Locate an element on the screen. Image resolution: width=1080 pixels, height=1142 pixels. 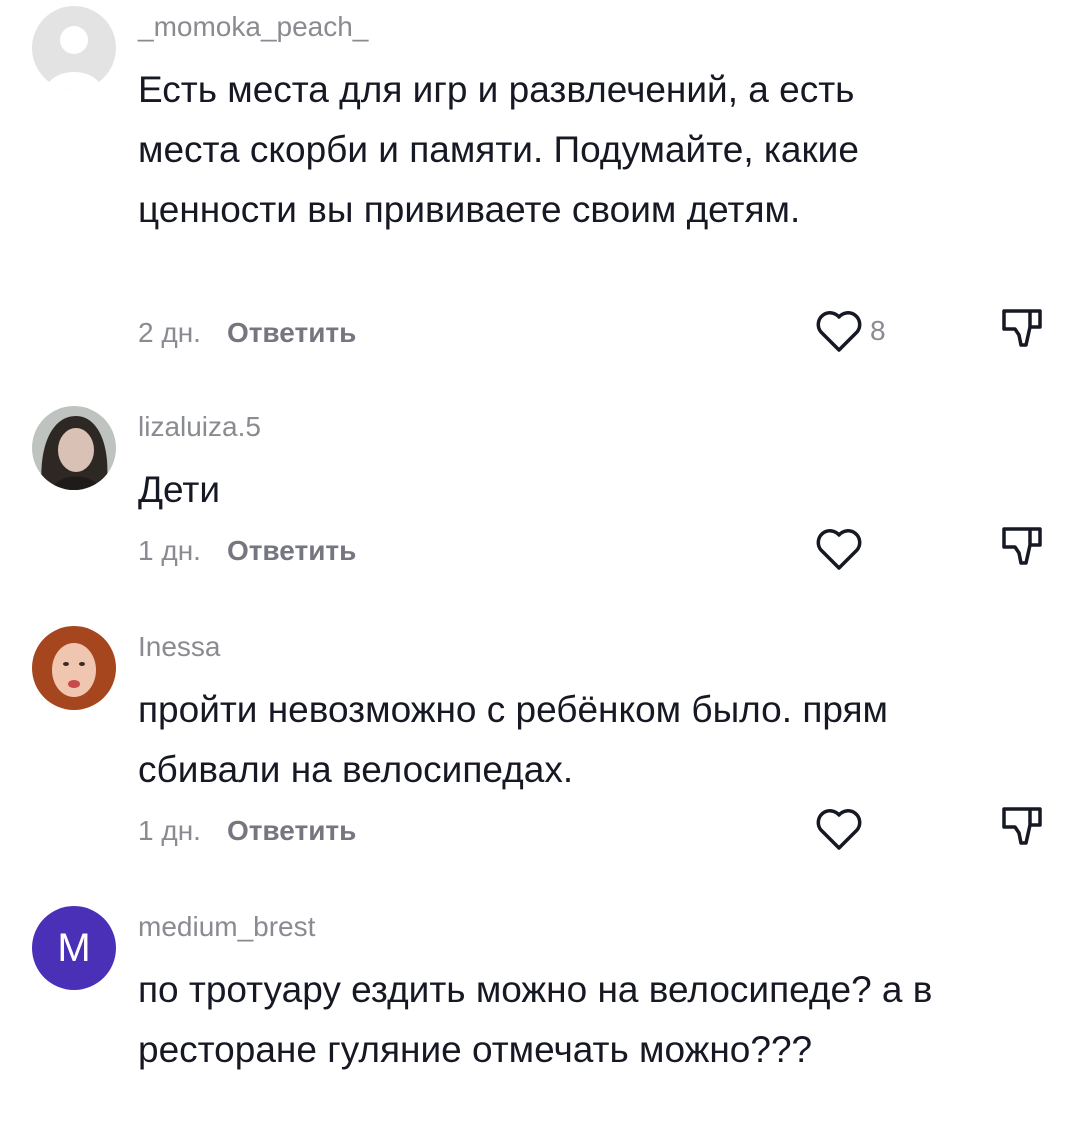
username: lizaluiza.5 is located at coordinates (199, 427).